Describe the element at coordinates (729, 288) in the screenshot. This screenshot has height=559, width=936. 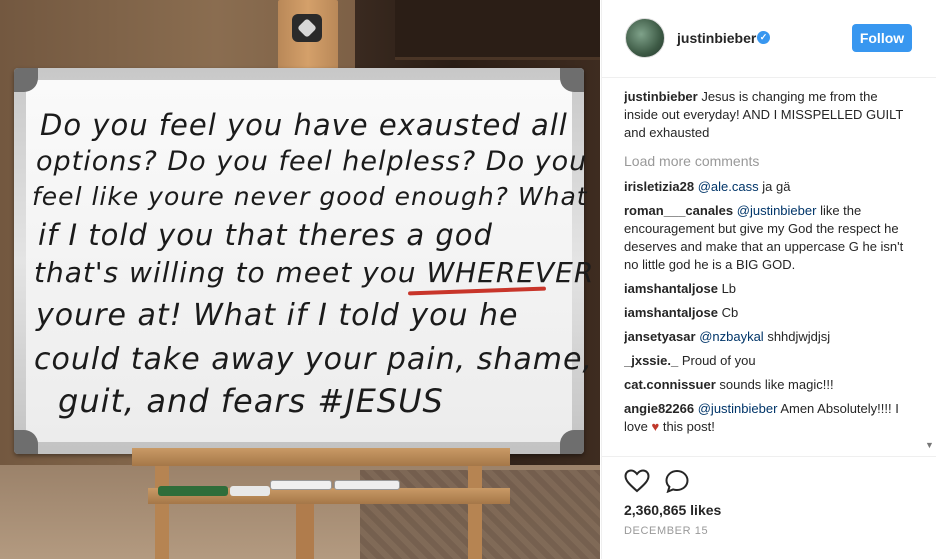
I see `comment-text: Lb` at that location.